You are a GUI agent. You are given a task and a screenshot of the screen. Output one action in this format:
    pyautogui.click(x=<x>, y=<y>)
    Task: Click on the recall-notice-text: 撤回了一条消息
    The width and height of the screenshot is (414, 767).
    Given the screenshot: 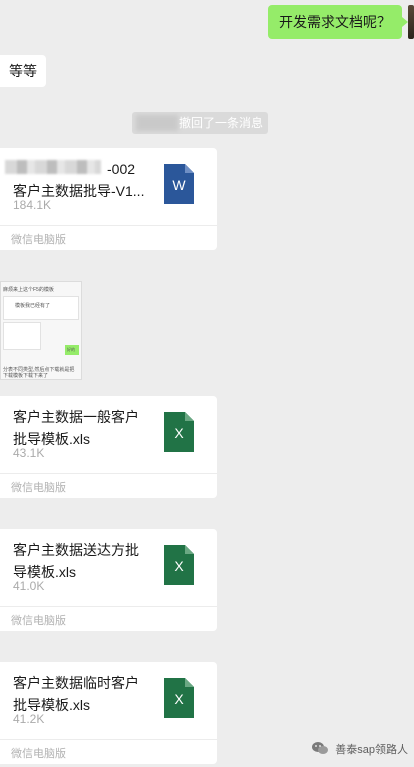 What is the action you would take?
    pyautogui.click(x=221, y=123)
    